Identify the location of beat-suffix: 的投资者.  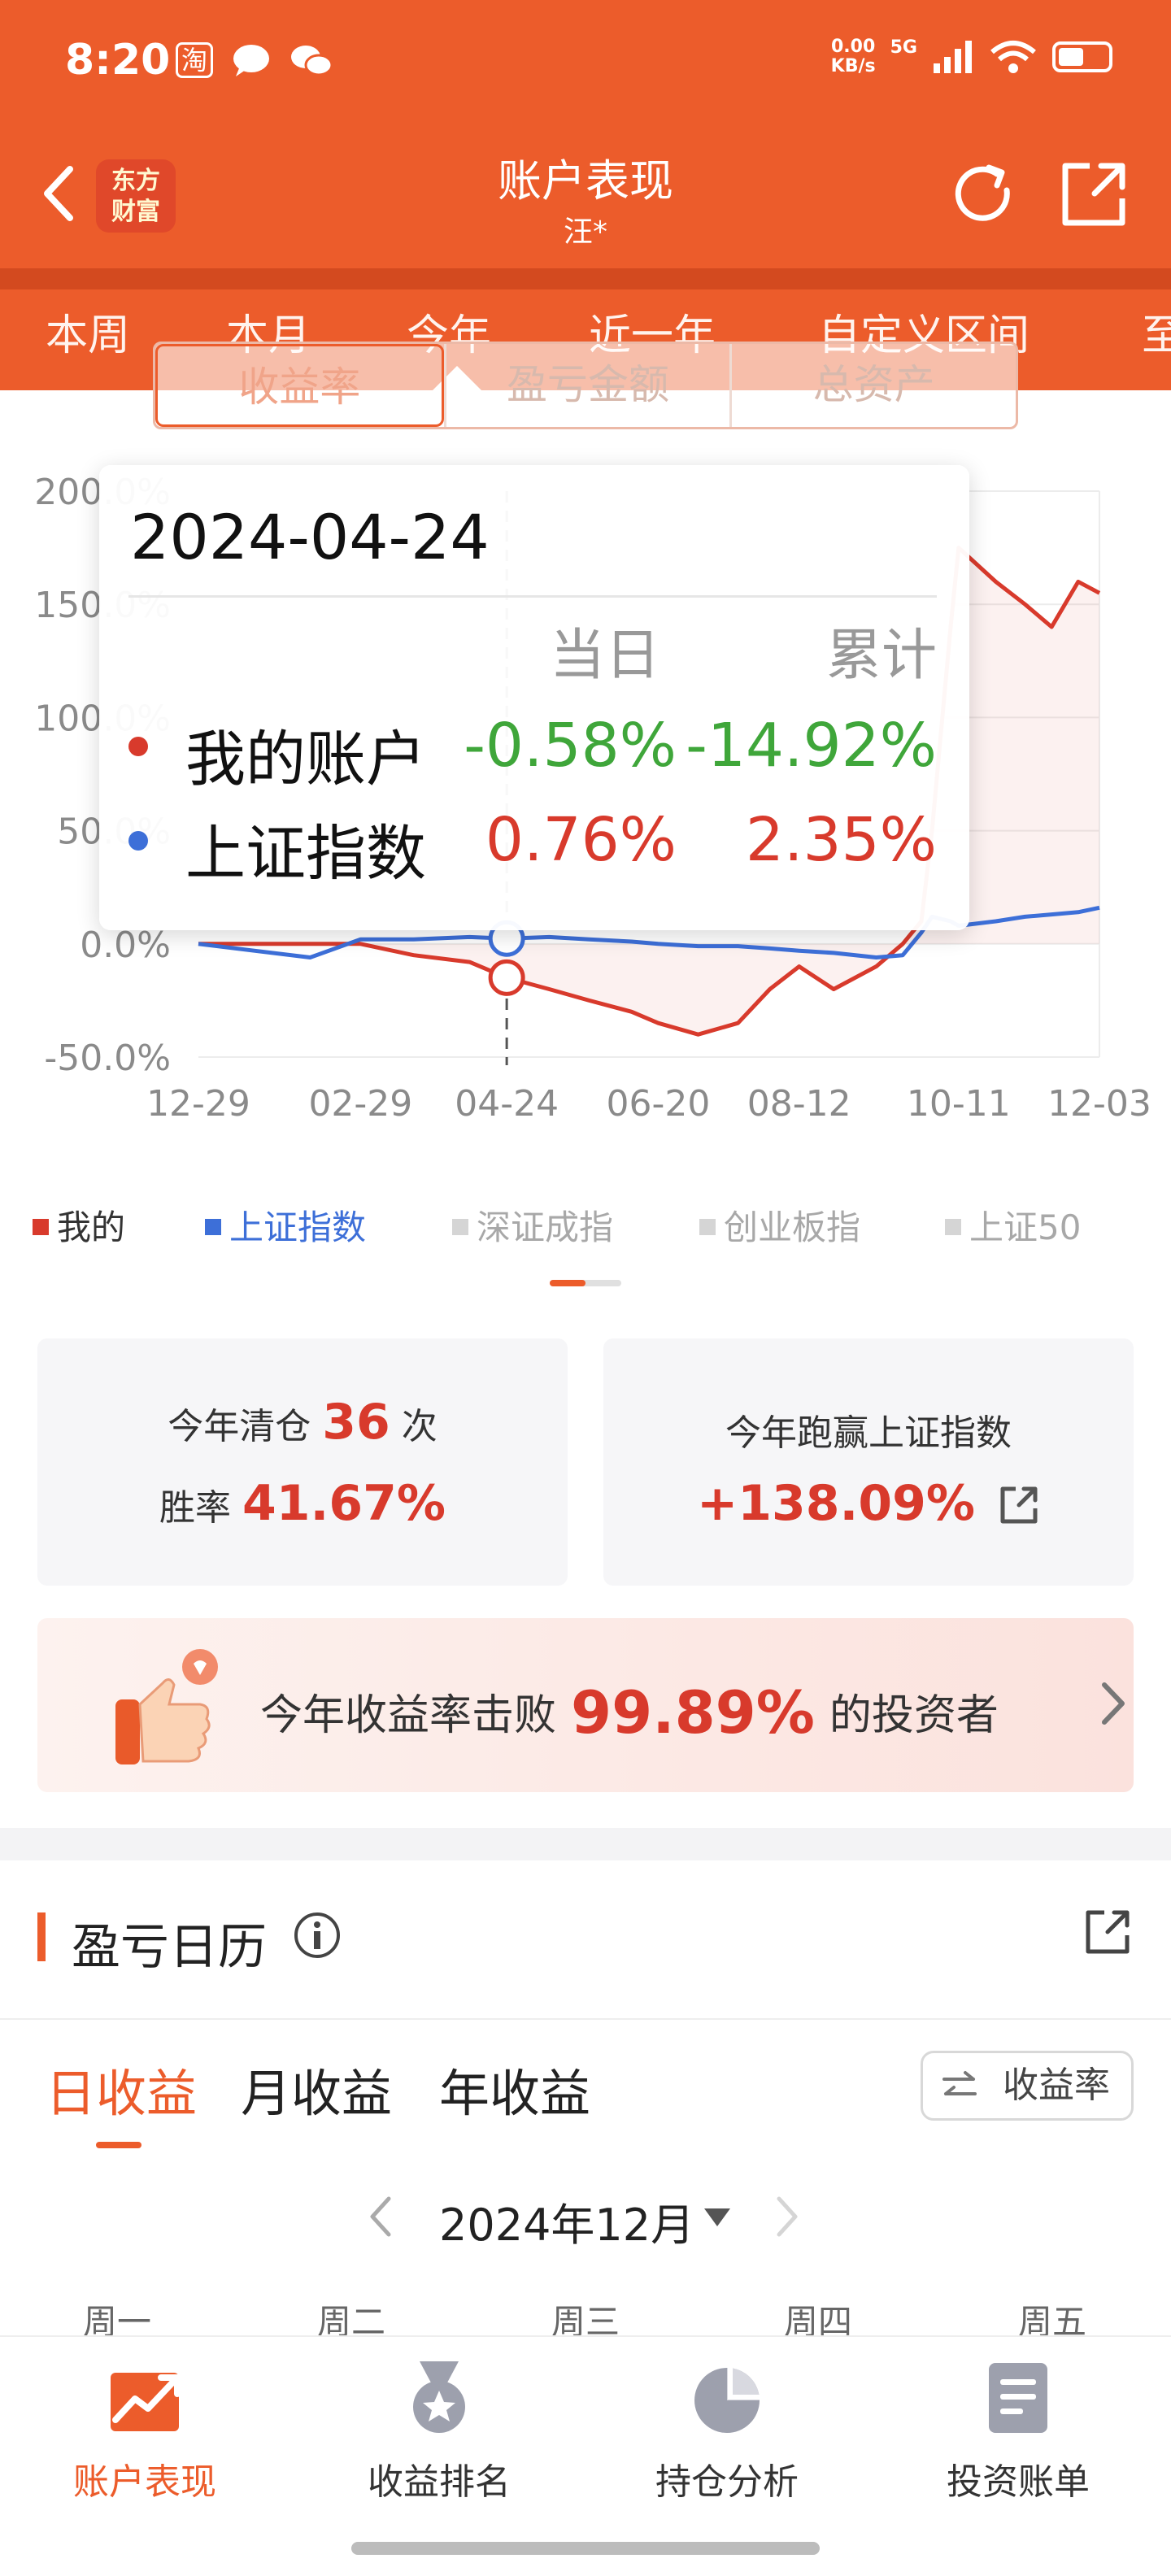
(914, 1715).